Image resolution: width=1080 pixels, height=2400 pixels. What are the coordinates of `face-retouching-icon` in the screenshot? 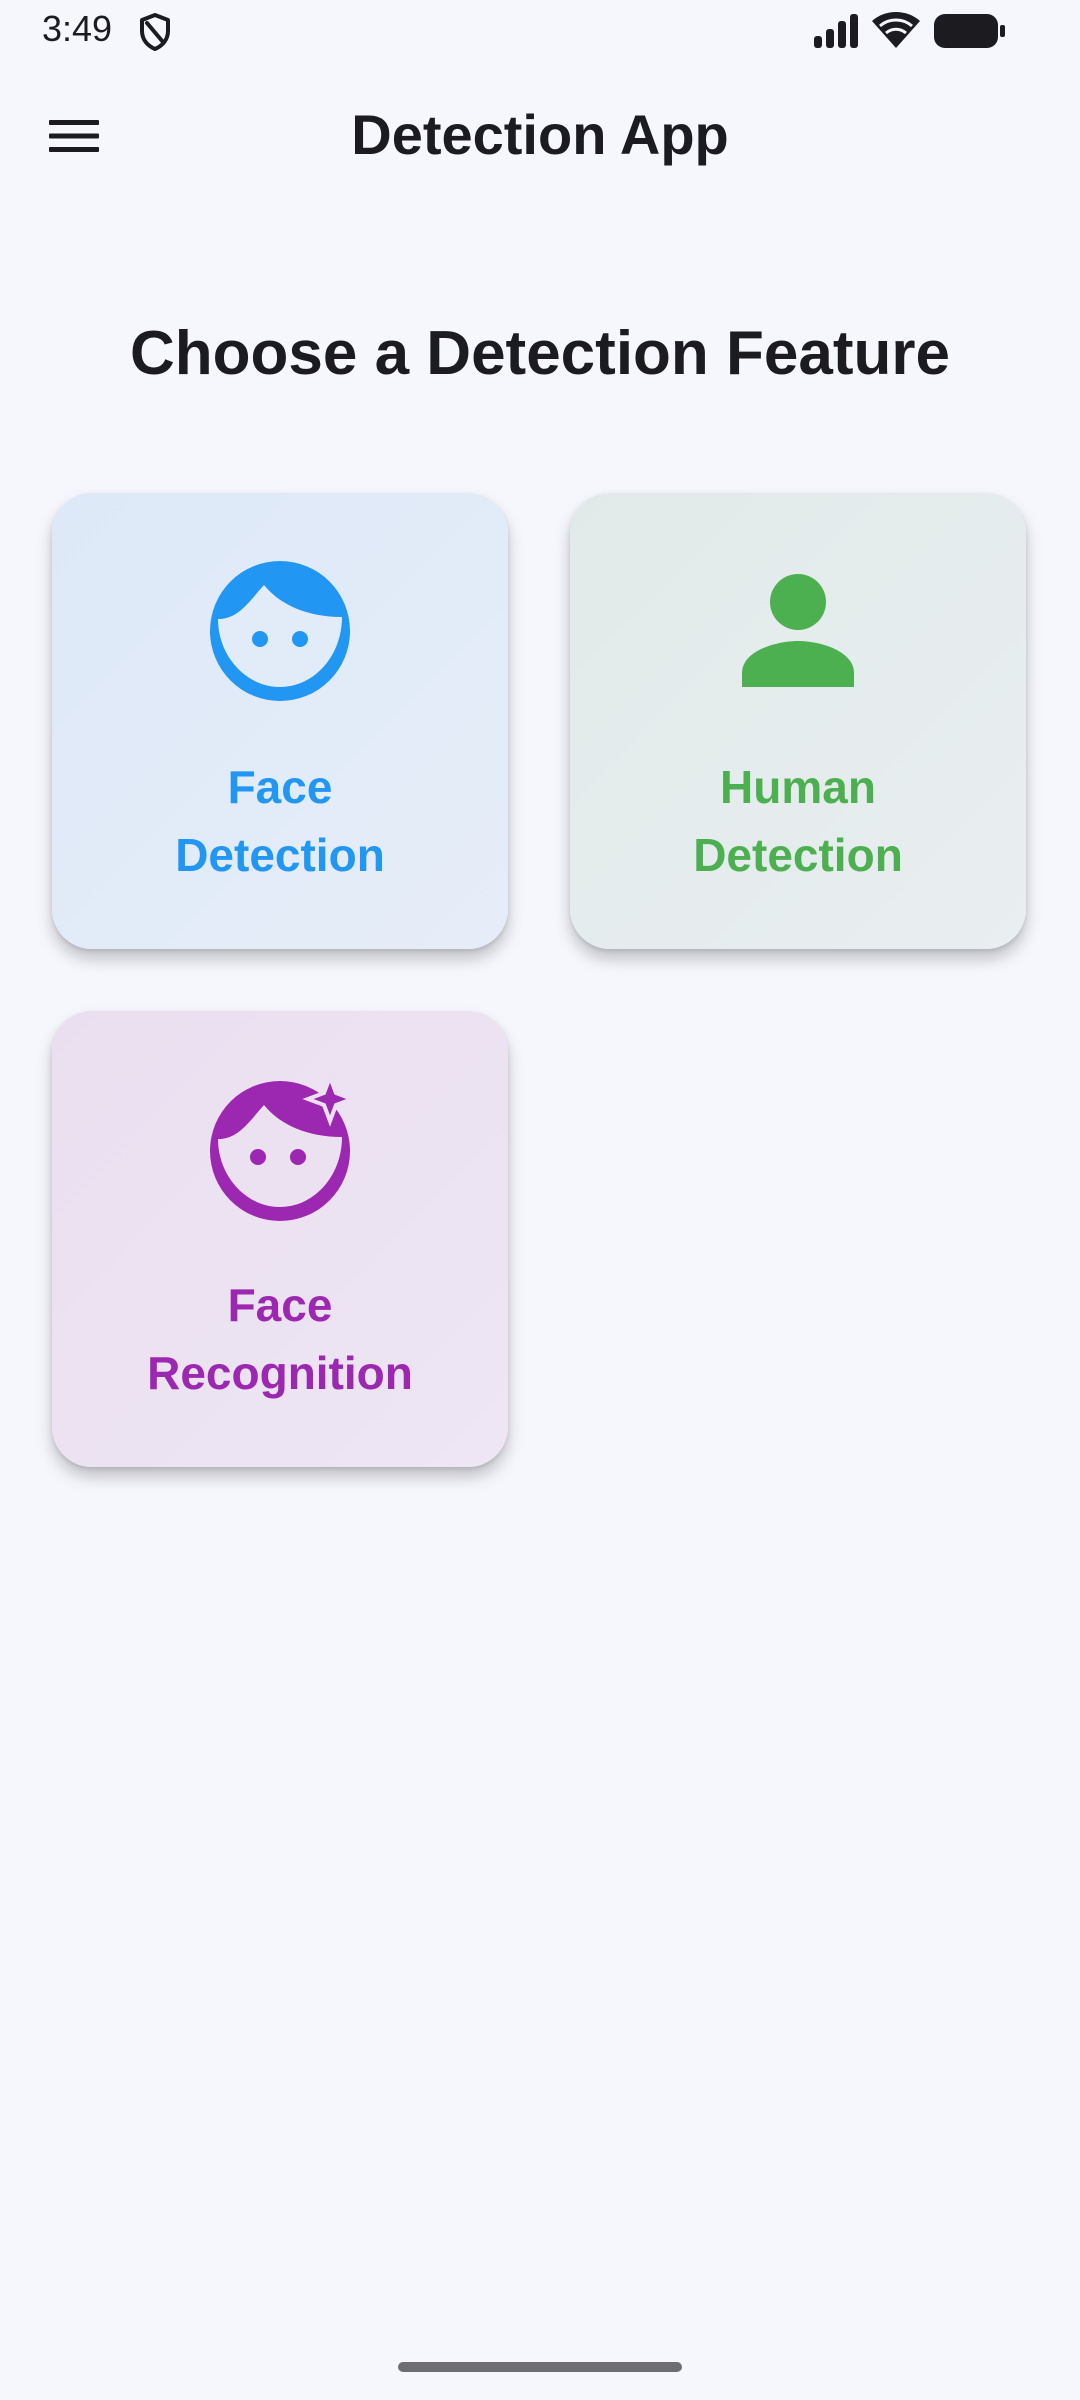 It's located at (281, 1149).